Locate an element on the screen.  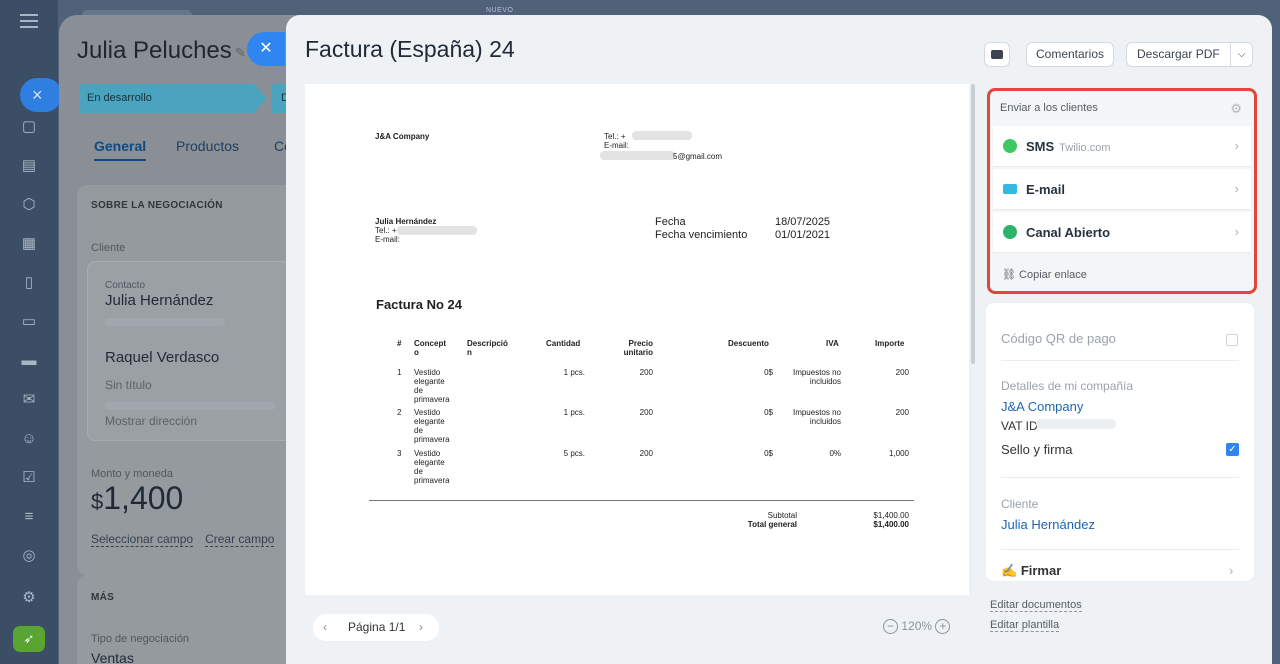
col-description: Descripció n is located at coordinates (487, 348).